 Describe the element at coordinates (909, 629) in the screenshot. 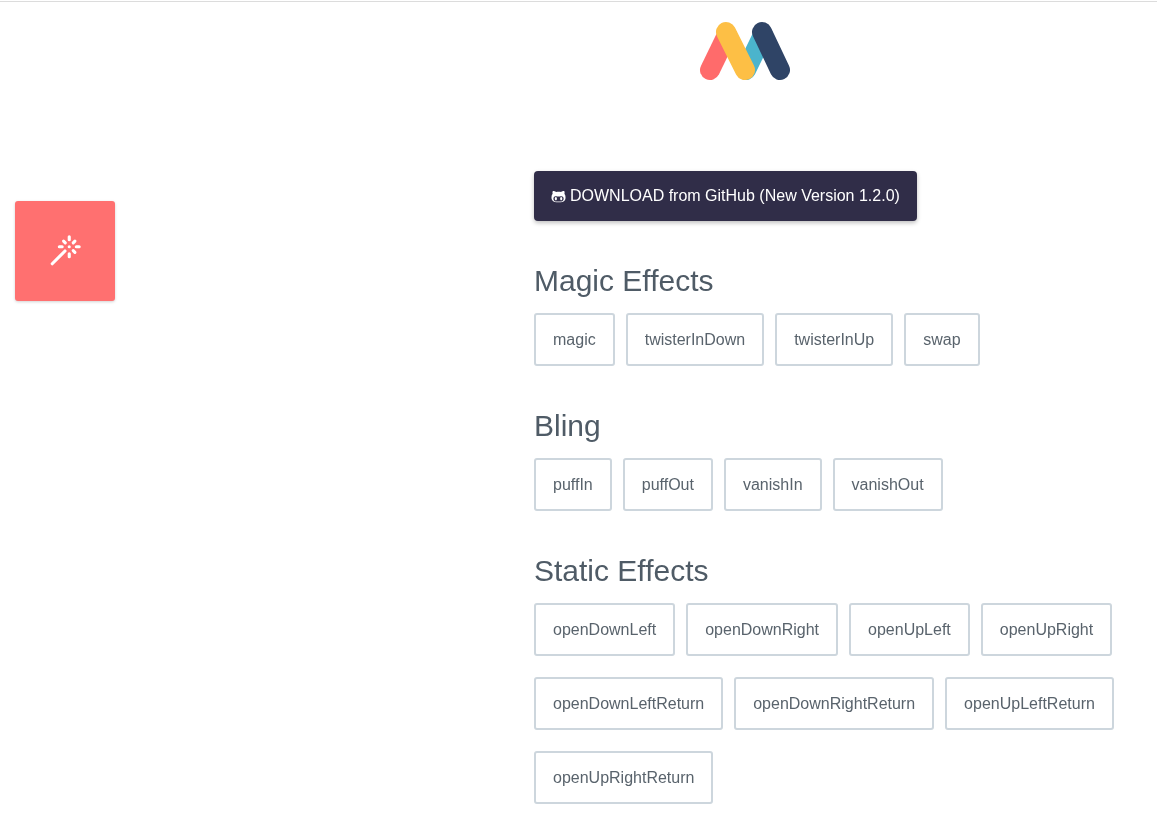

I see `effect-button: openUpLeft` at that location.